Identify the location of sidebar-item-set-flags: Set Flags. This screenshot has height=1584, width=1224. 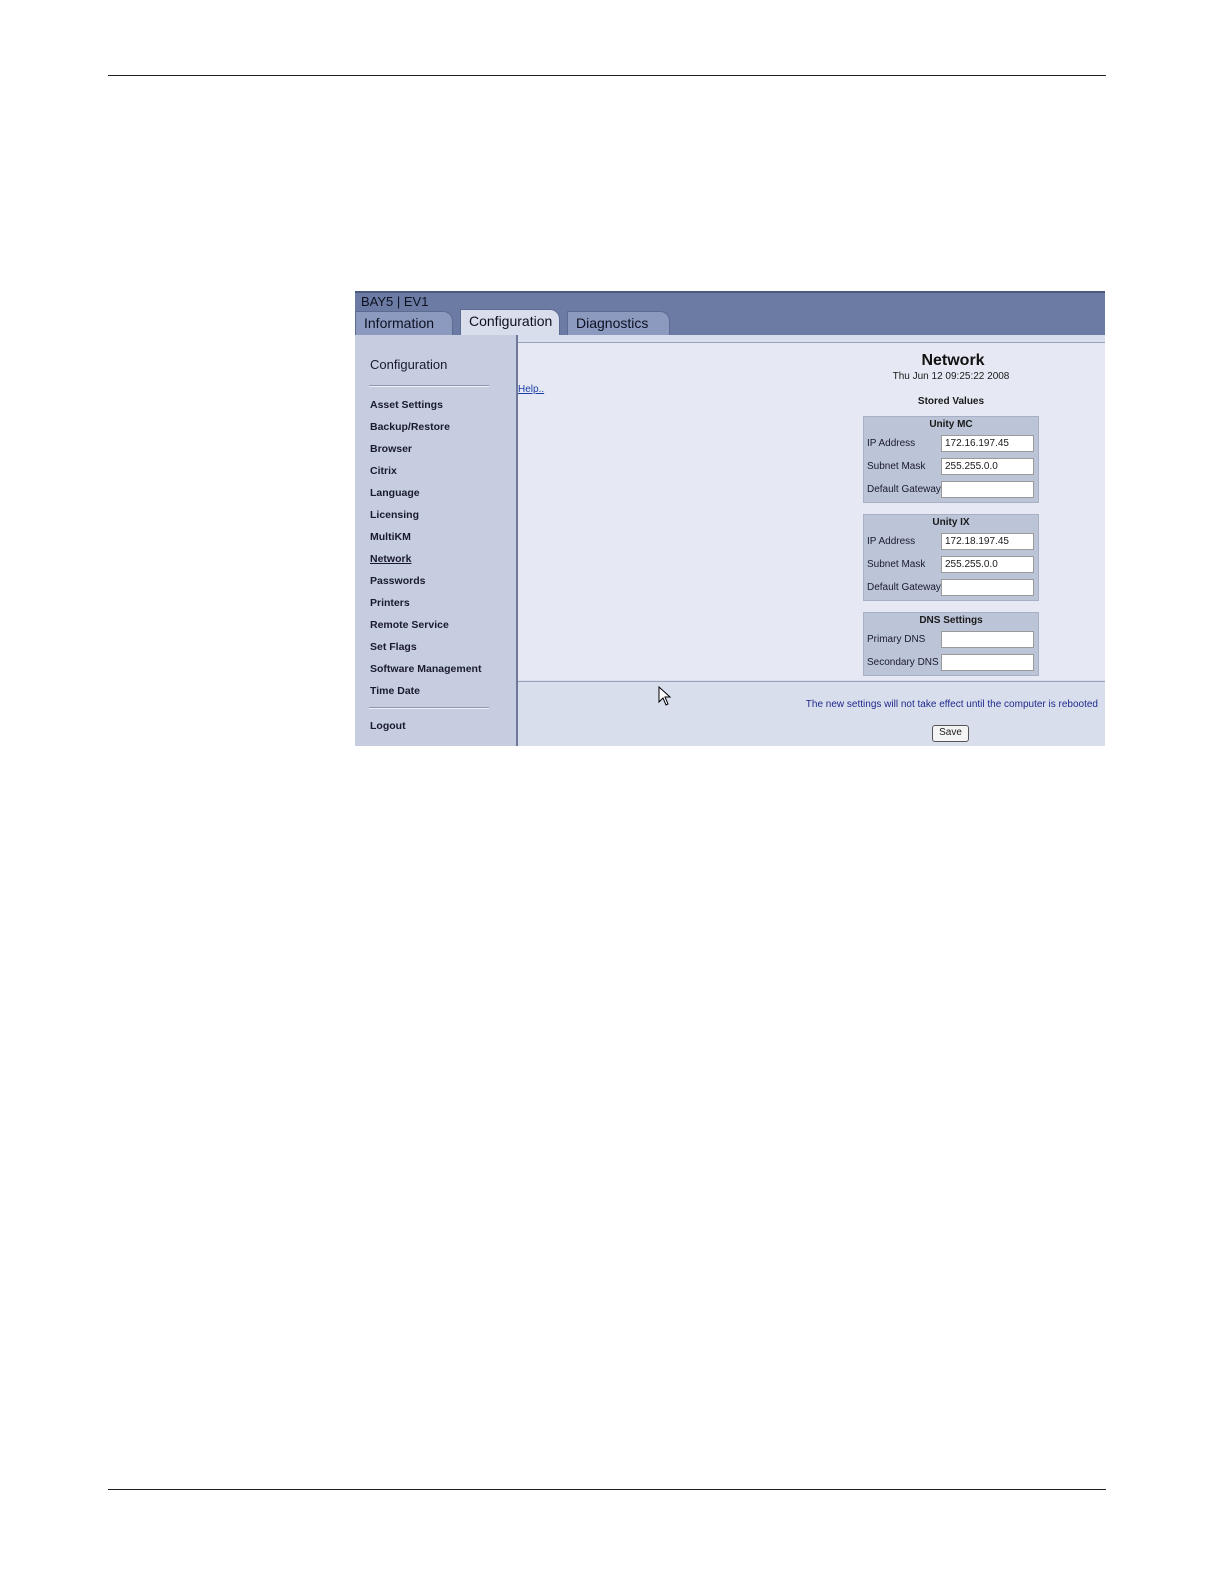
(393, 647).